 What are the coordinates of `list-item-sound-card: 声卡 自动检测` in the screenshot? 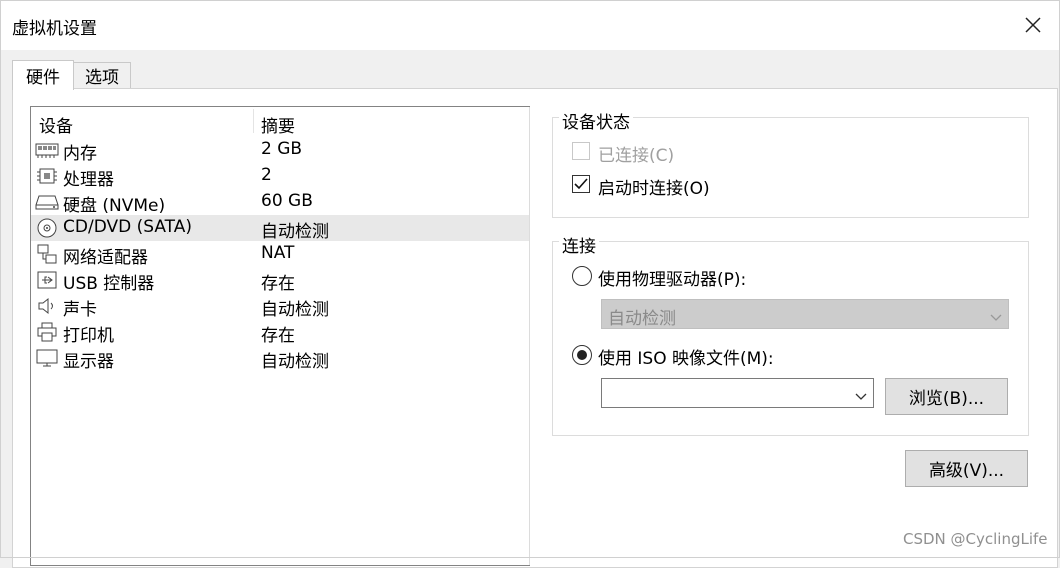 It's located at (280, 306).